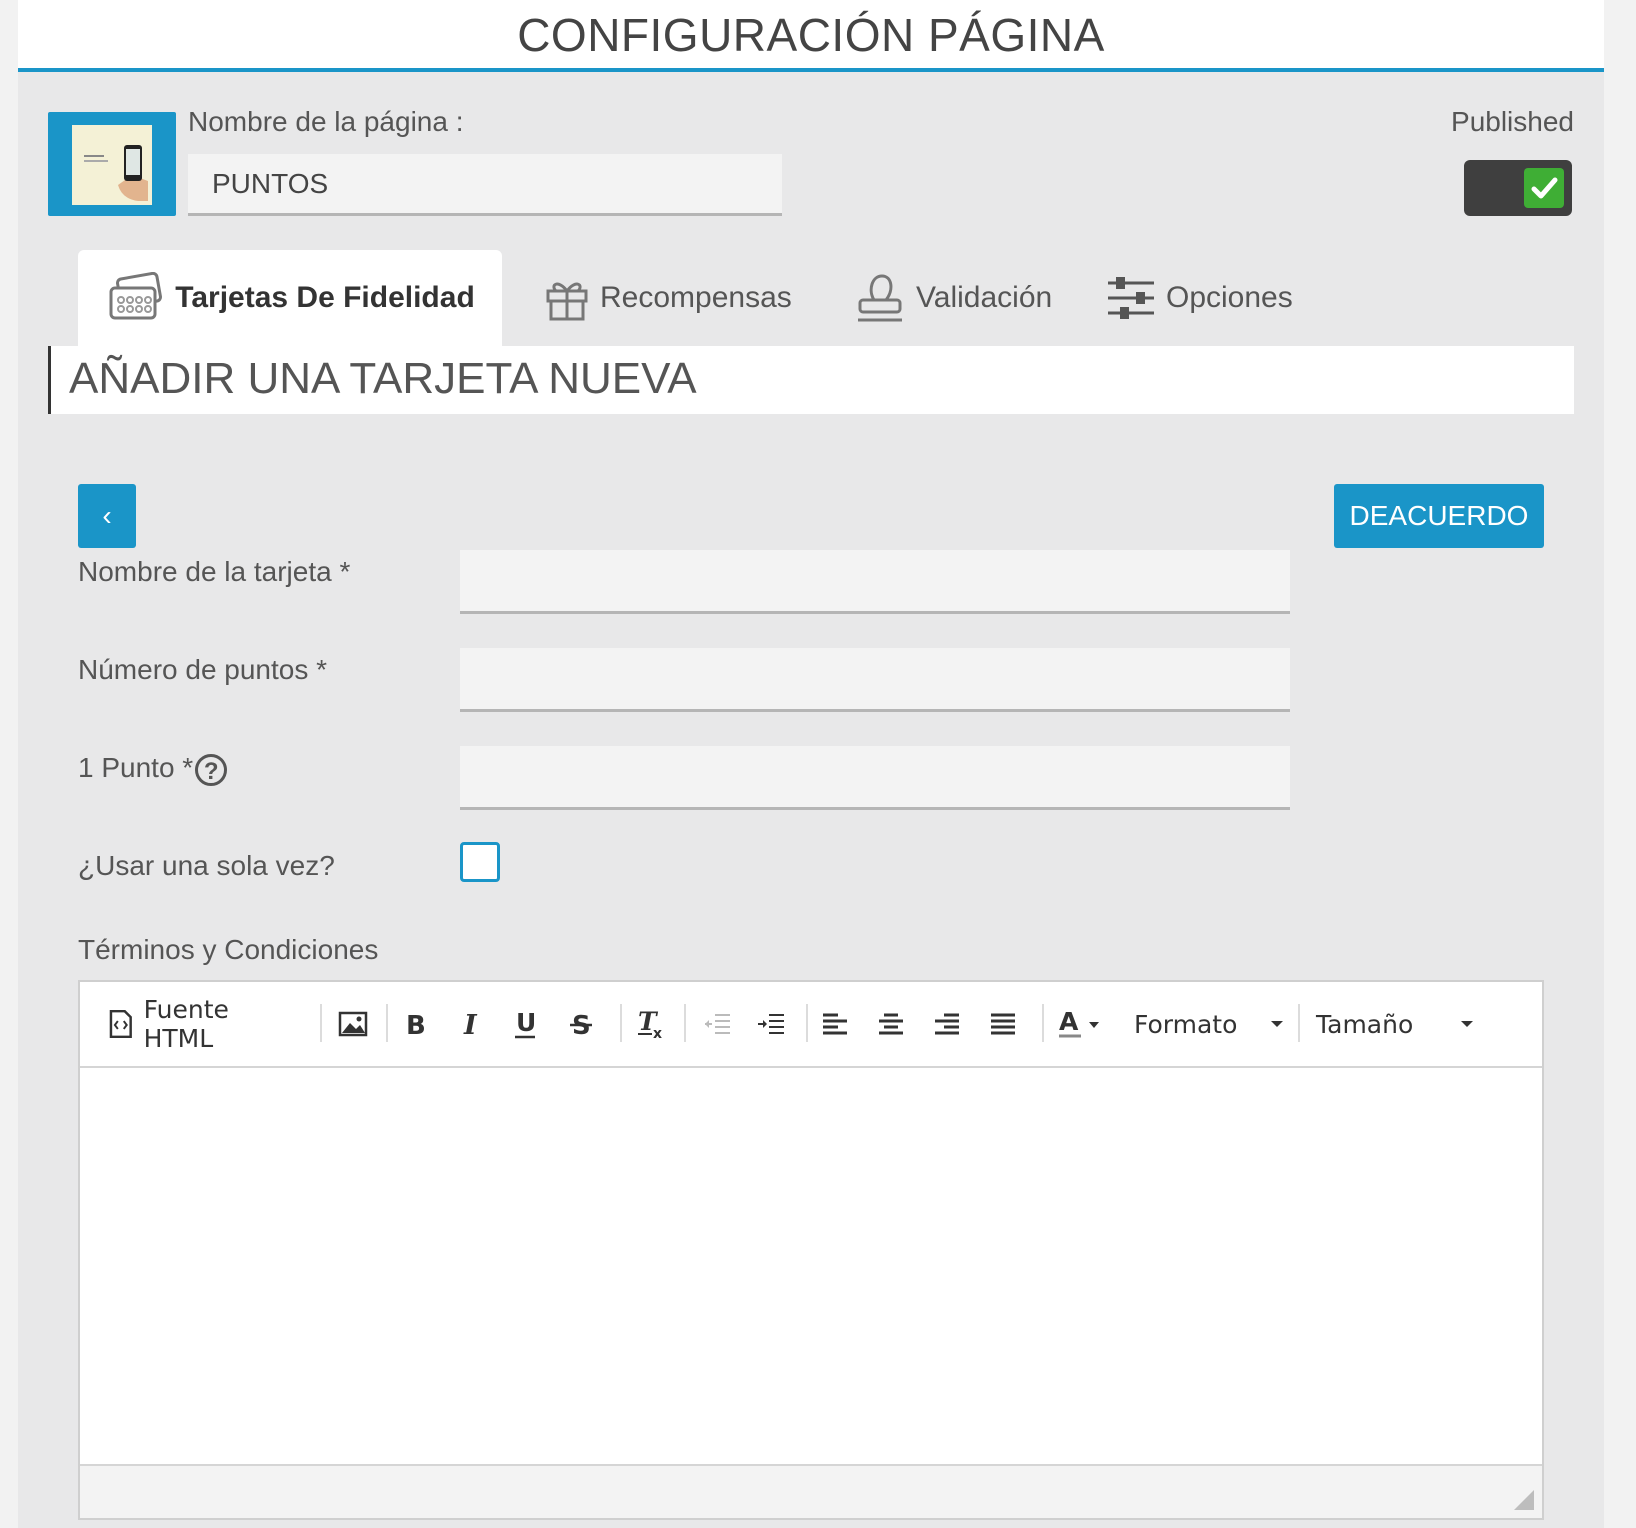 This screenshot has height=1528, width=1636. I want to click on gift-icon, so click(567, 301).